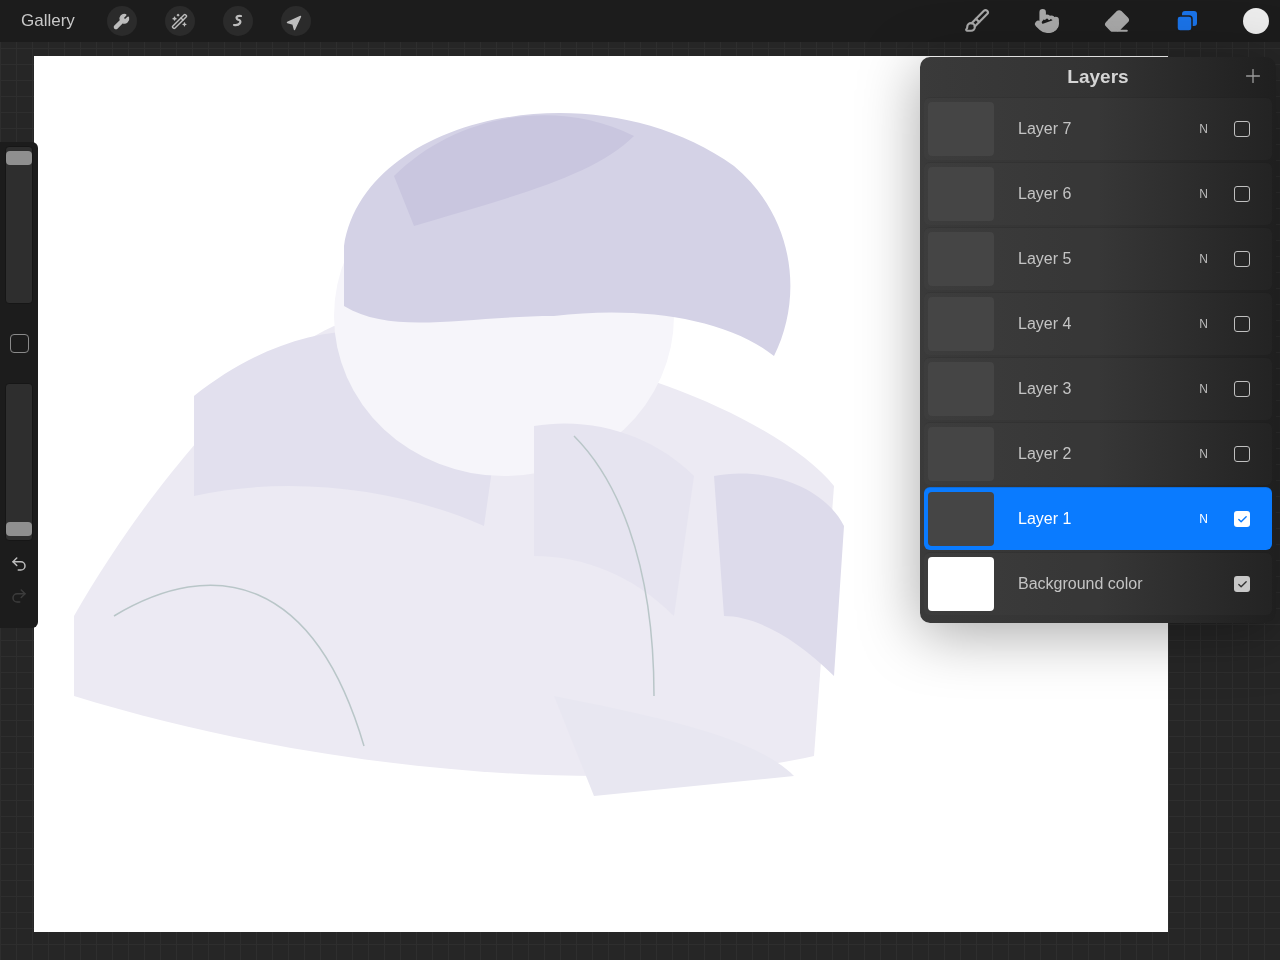 The image size is (1280, 960). Describe the element at coordinates (977, 21) in the screenshot. I see `brush-icon` at that location.